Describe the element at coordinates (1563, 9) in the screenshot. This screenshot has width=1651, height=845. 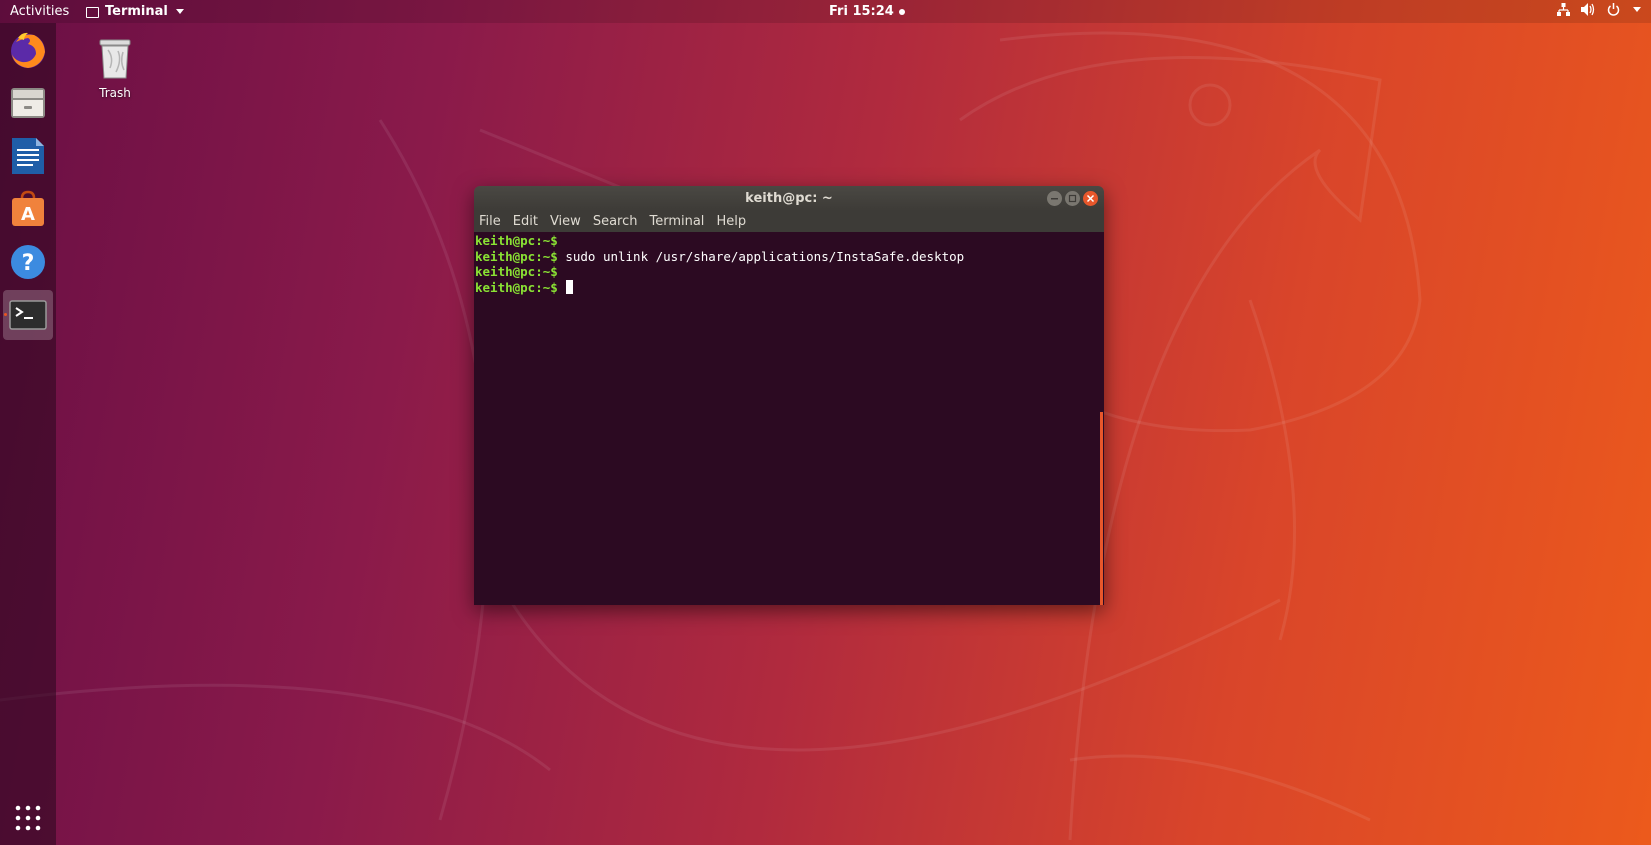
I see `network-icon` at that location.